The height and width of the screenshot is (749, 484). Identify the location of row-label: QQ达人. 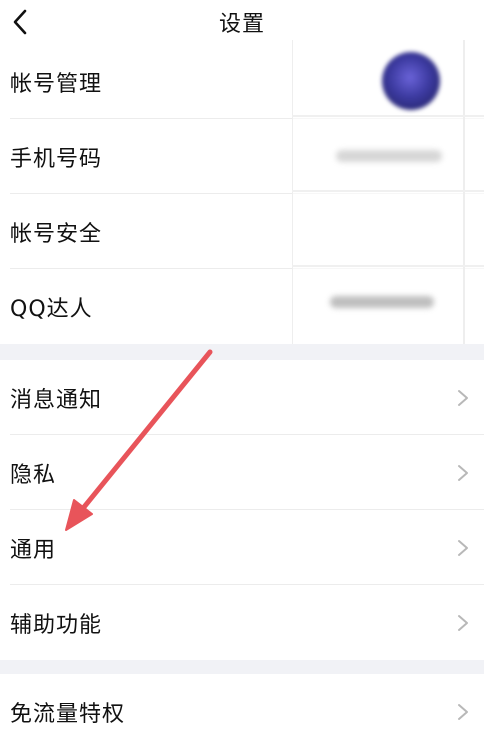
(51, 309).